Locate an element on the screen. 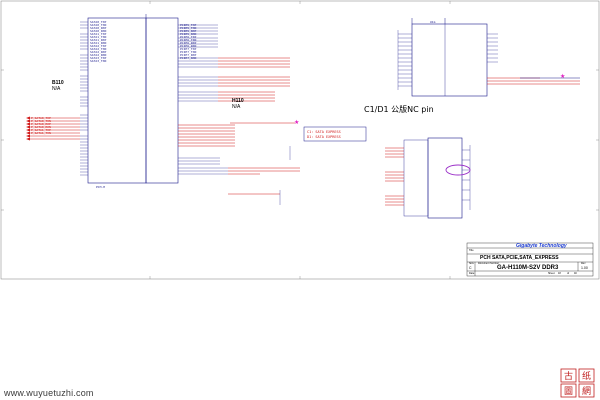 Image resolution: width=600 pixels, height=400 pixels. title-label: Title is located at coordinates (471, 250).